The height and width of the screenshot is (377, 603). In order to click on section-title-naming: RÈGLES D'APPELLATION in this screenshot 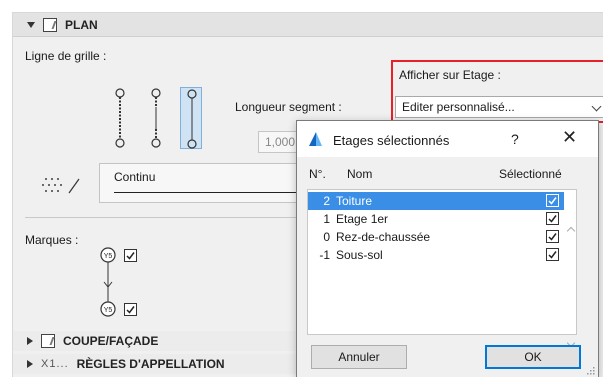, I will do `click(150, 364)`.